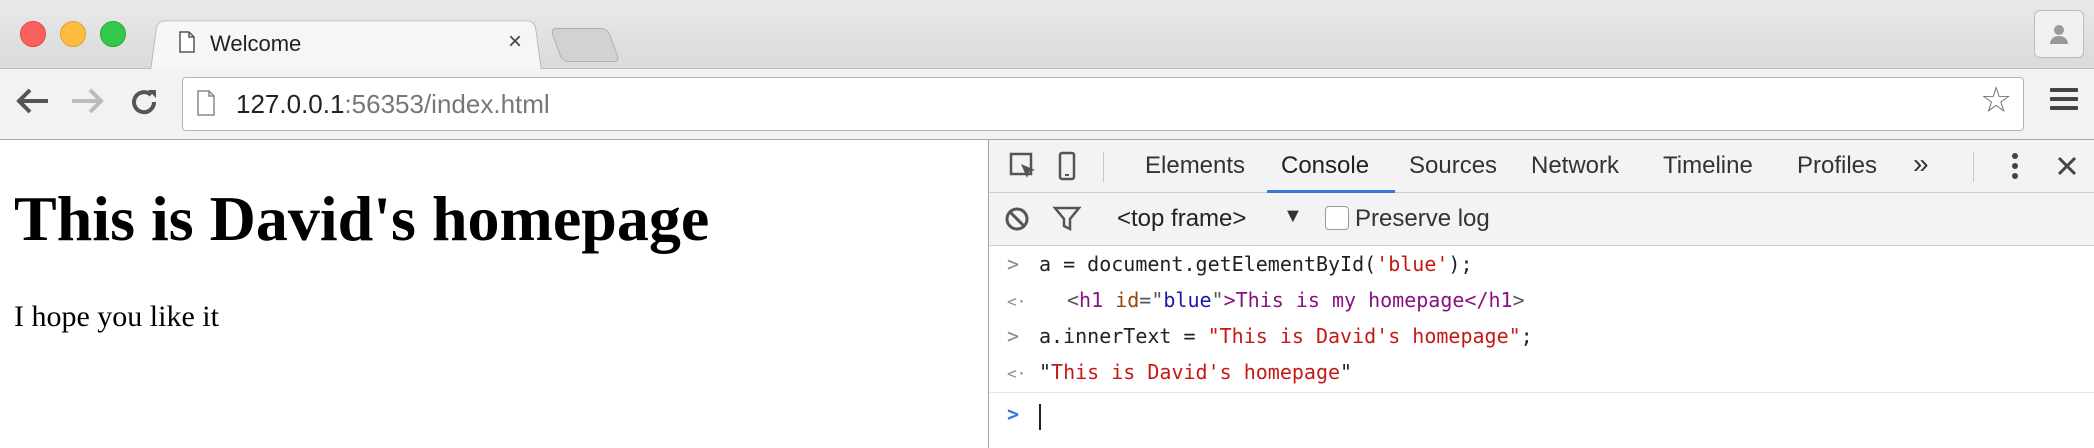 The image size is (2094, 448). What do you see at coordinates (1040, 417) in the screenshot?
I see `text-cursor` at bounding box center [1040, 417].